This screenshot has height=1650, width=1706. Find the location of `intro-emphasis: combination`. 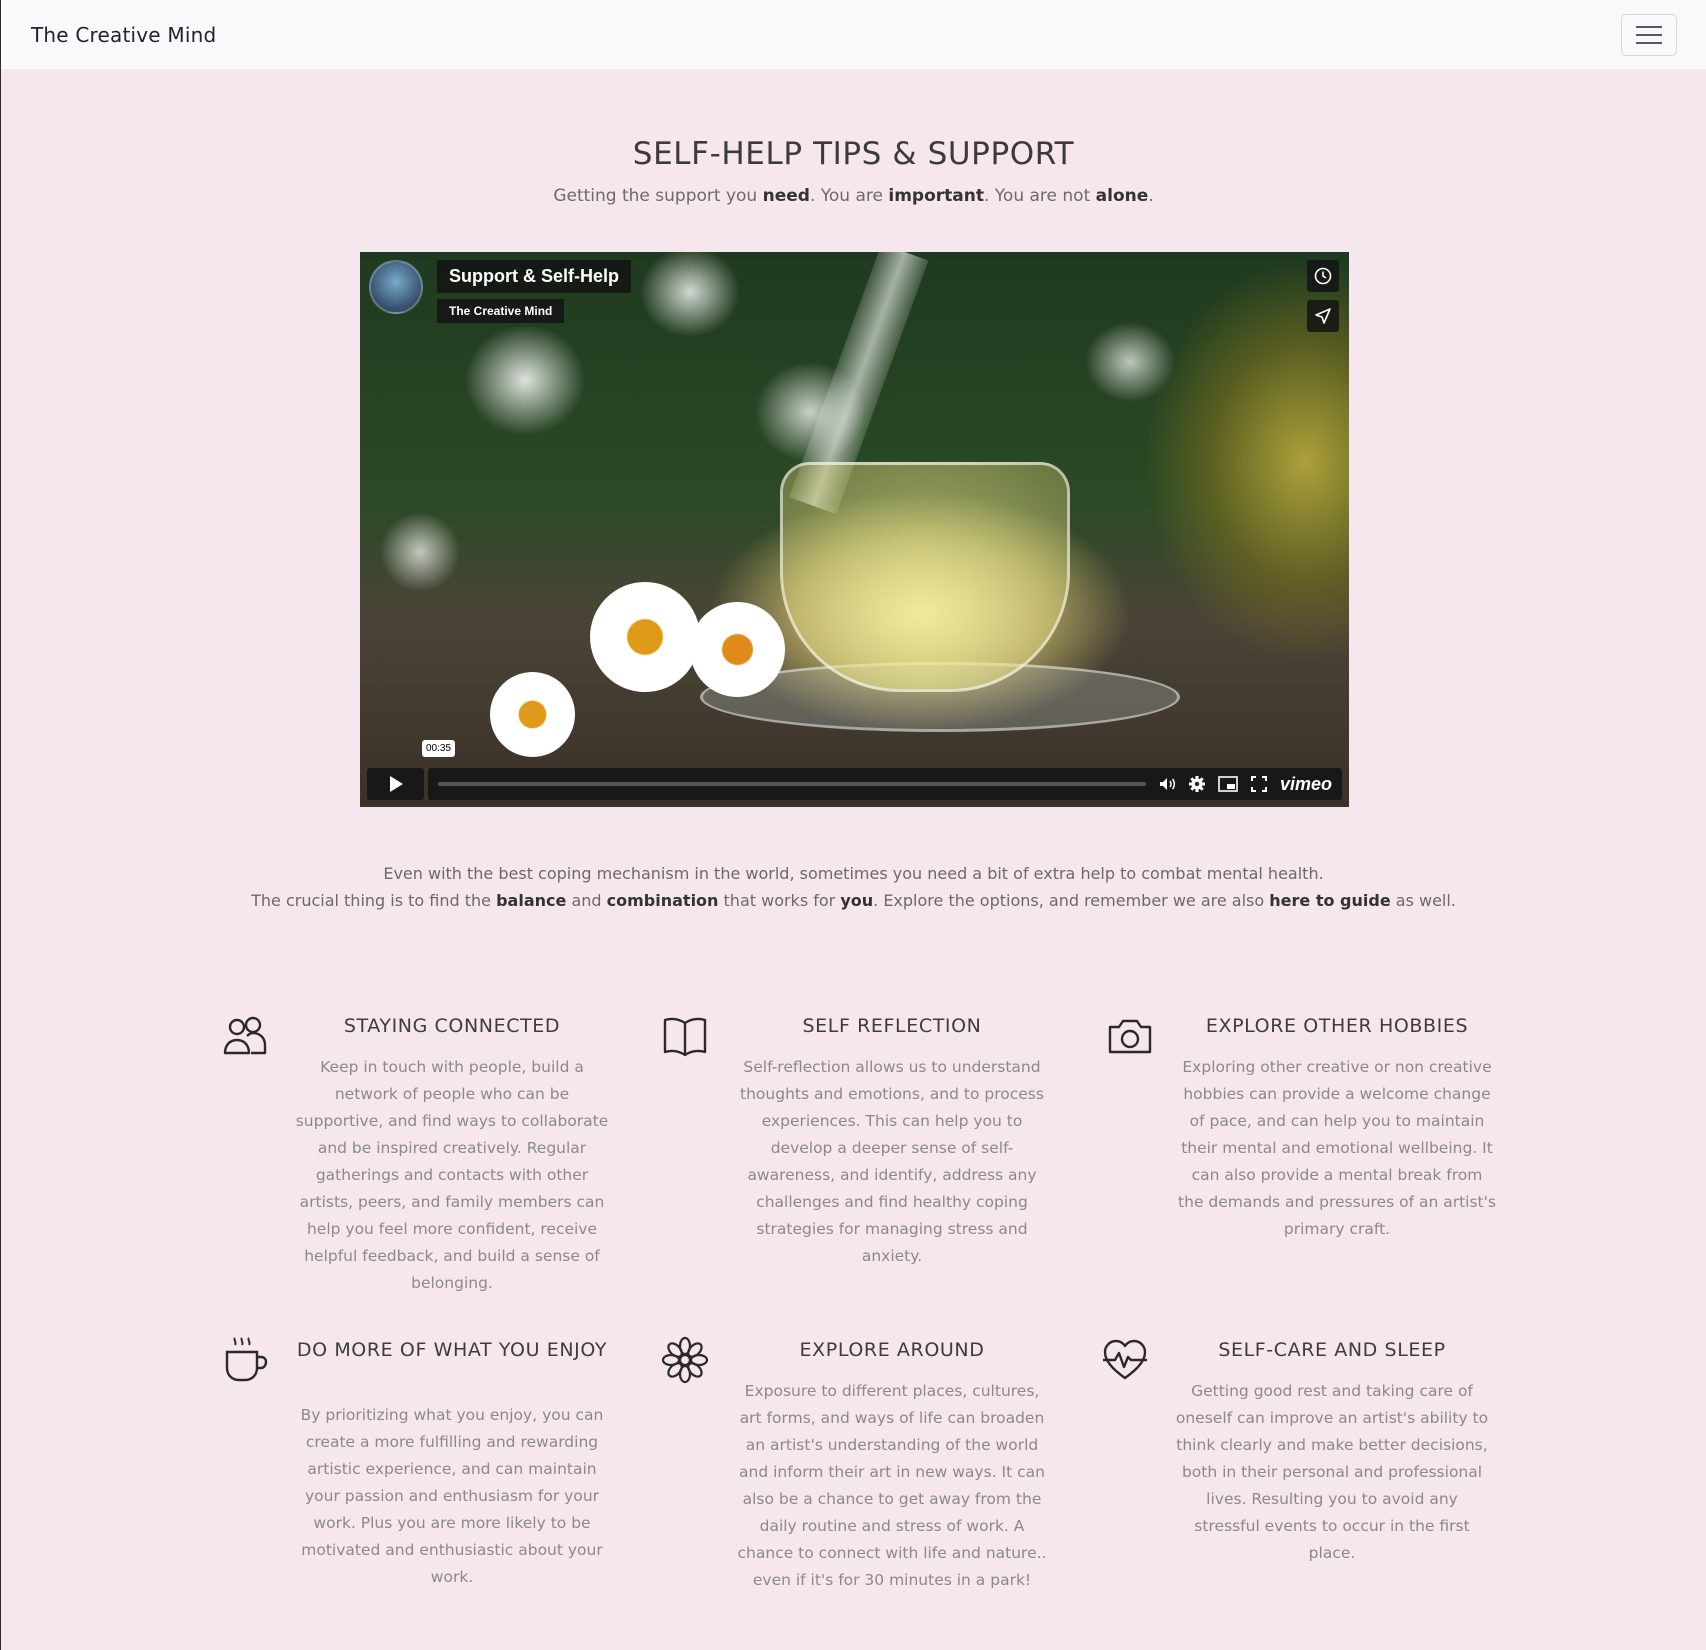

intro-emphasis: combination is located at coordinates (662, 900).